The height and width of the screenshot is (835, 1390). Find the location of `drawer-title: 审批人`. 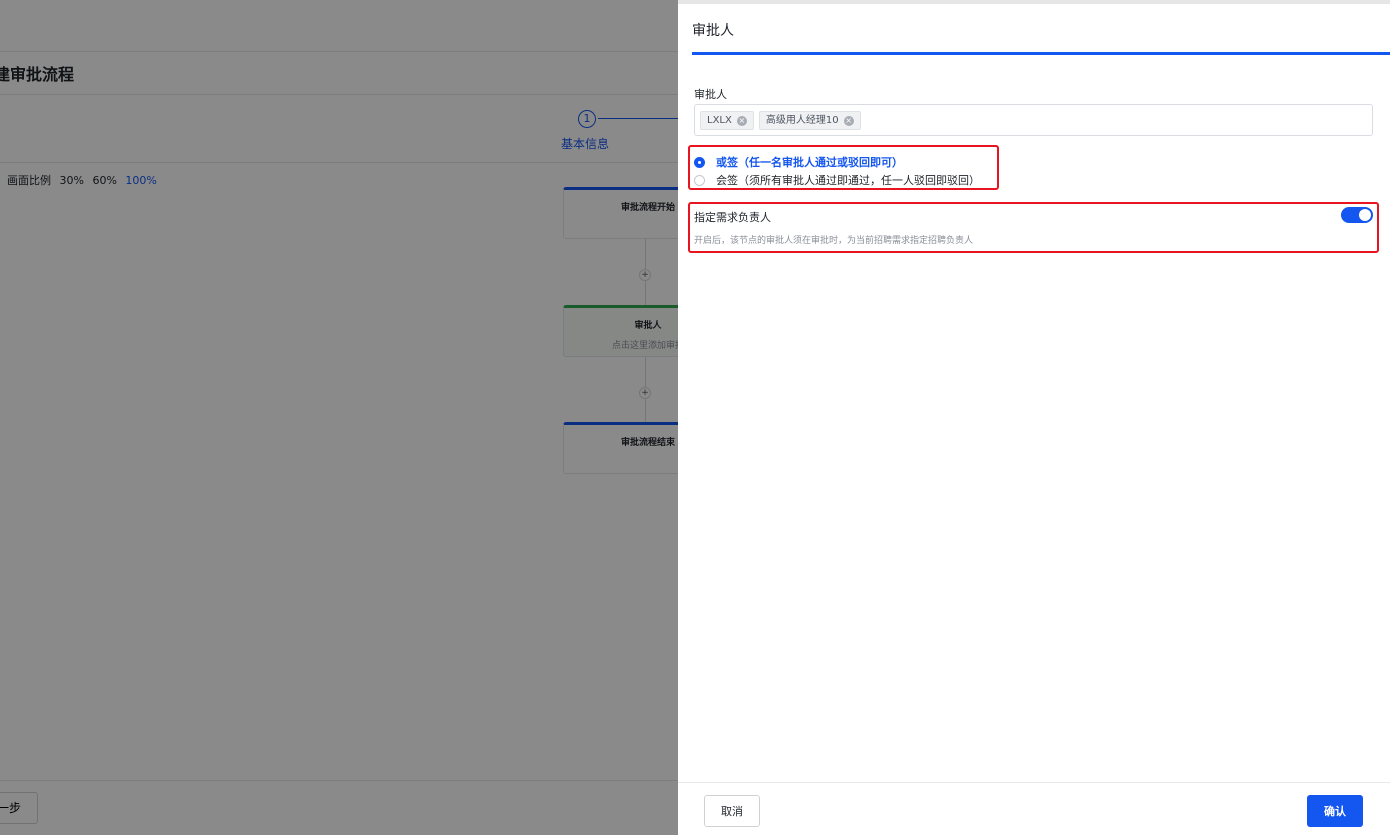

drawer-title: 审批人 is located at coordinates (713, 31).